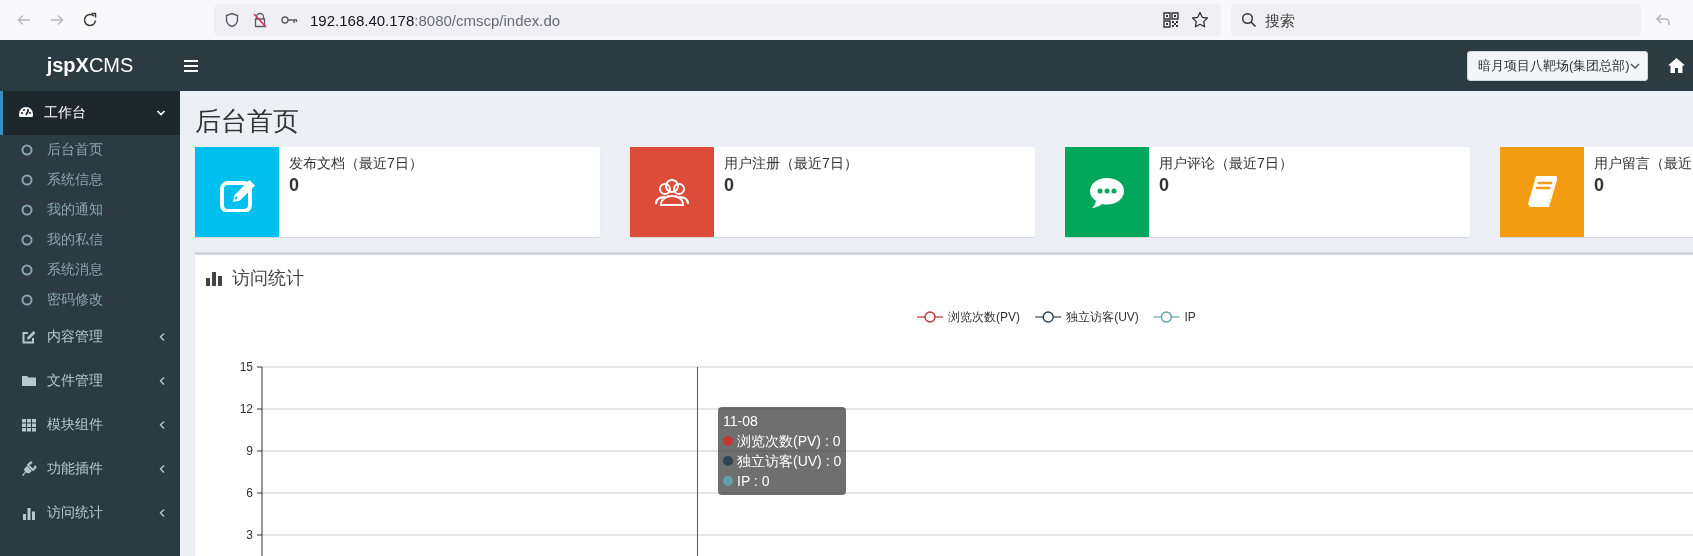  What do you see at coordinates (247, 121) in the screenshot?
I see `page-title: 后台首页` at bounding box center [247, 121].